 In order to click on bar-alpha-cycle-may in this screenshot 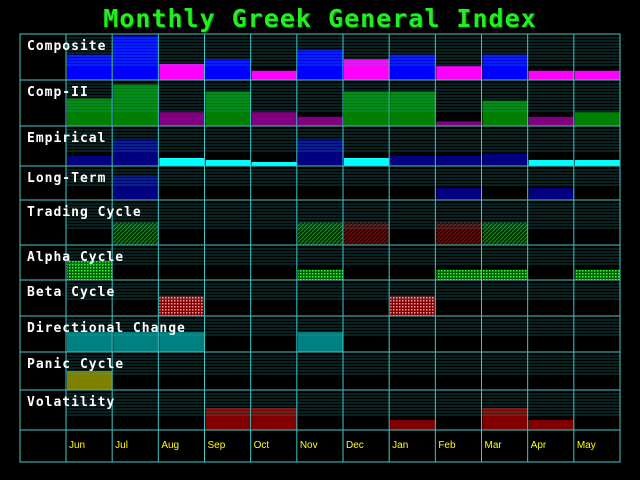, I will do `click(597, 274)`.